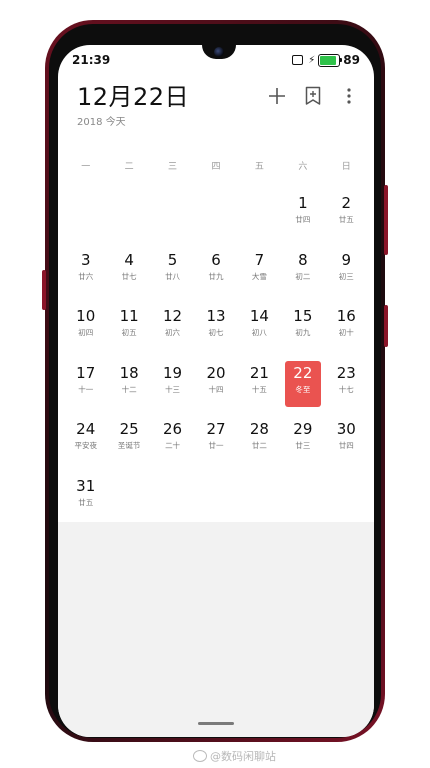 This screenshot has width=430, height=768. I want to click on day-cell: 3 廿六, so click(85, 276).